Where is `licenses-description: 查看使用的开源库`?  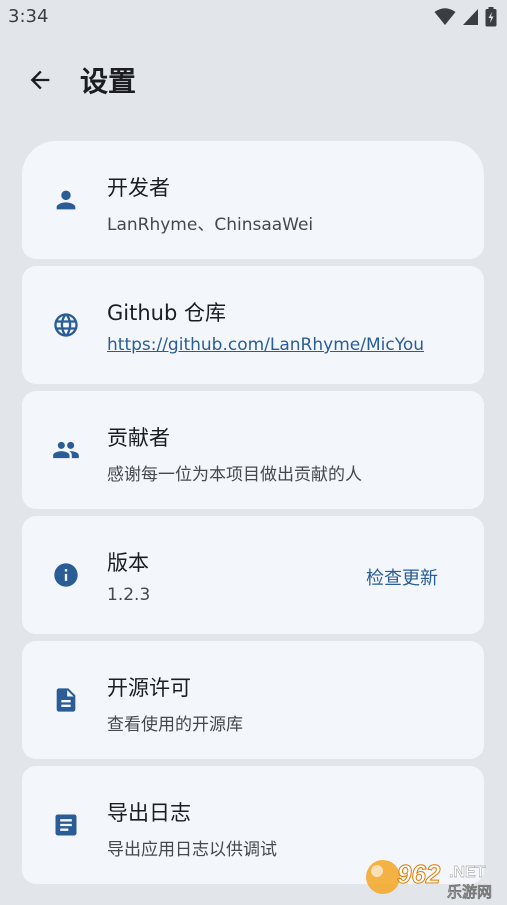
licenses-description: 查看使用的开源库 is located at coordinates (175, 725).